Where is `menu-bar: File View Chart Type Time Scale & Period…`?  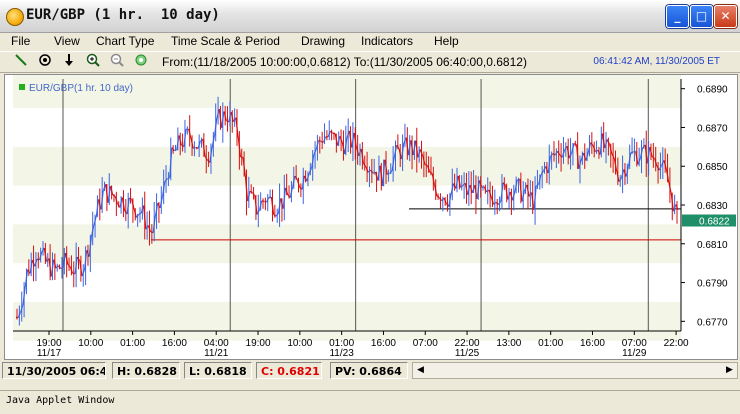 menu-bar: File View Chart Type Time Scale & Period… is located at coordinates (370, 42).